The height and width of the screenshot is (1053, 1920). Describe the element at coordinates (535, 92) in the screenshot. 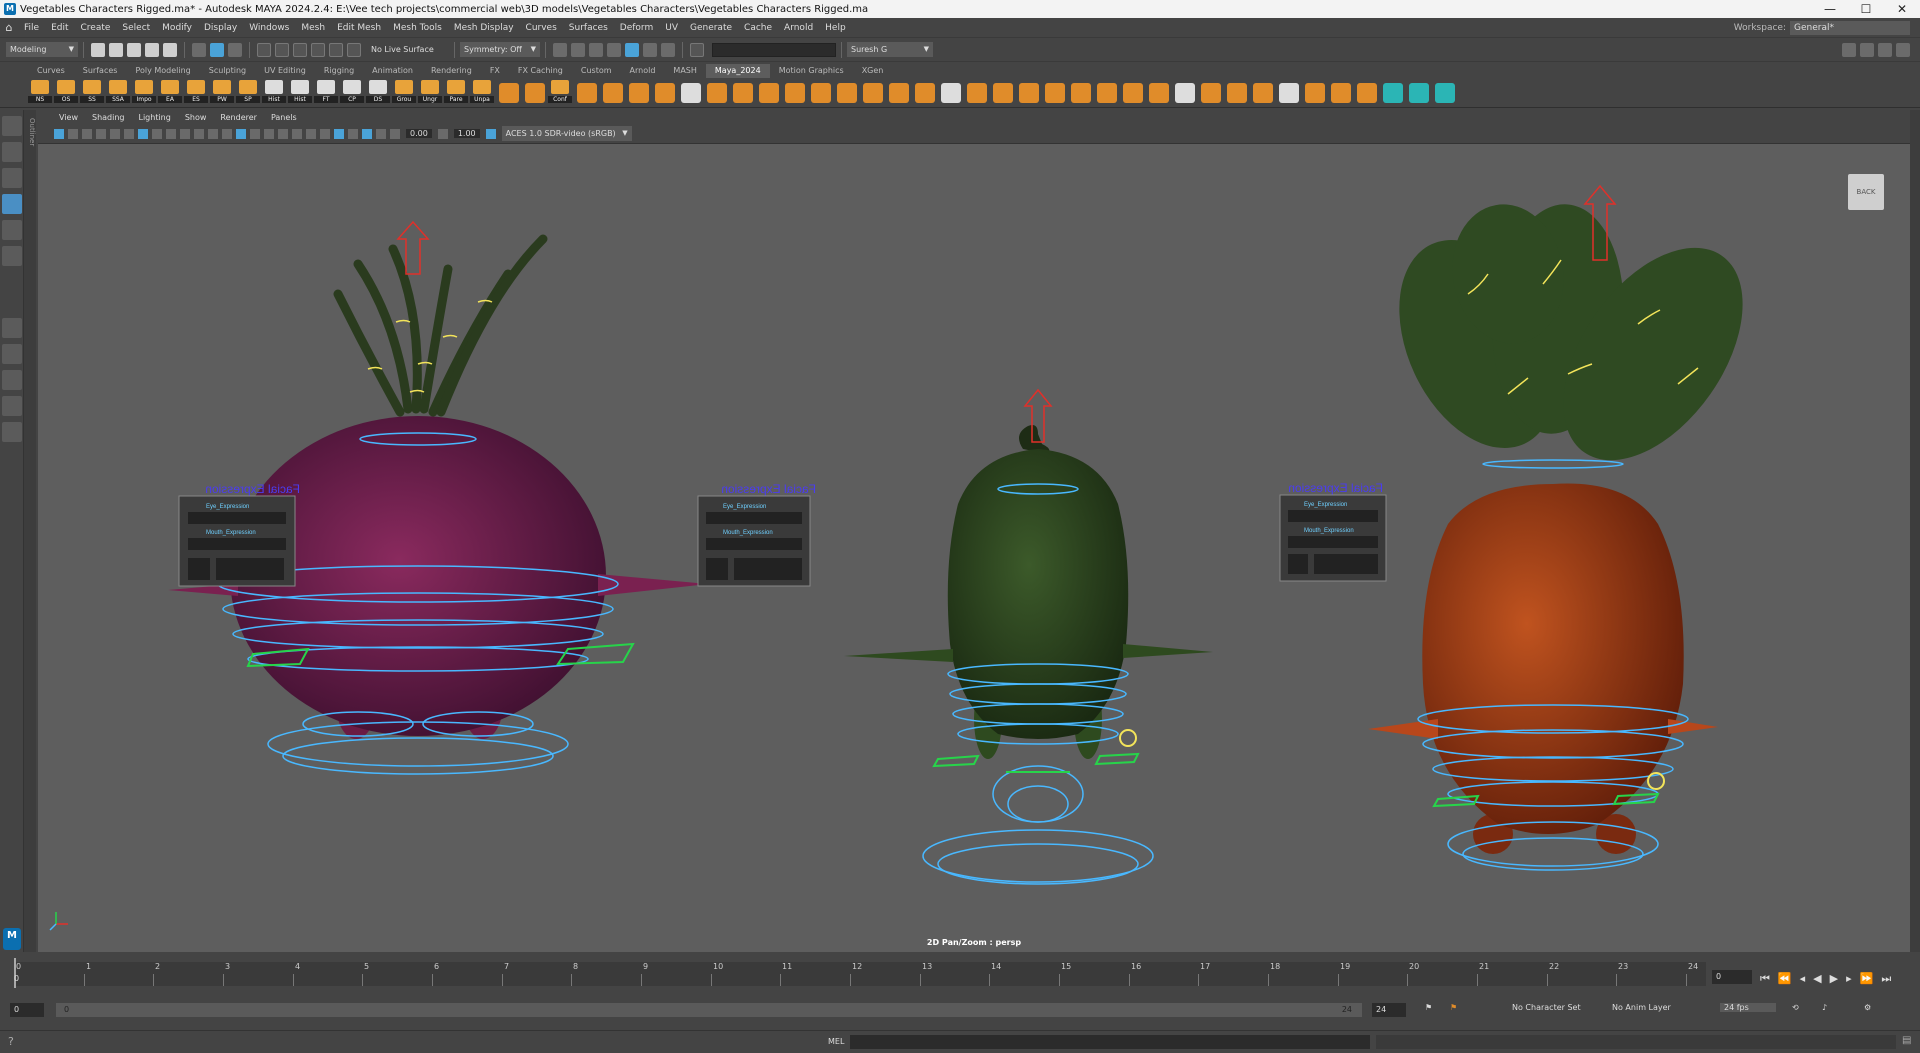

I see `layer-tool-icon` at that location.